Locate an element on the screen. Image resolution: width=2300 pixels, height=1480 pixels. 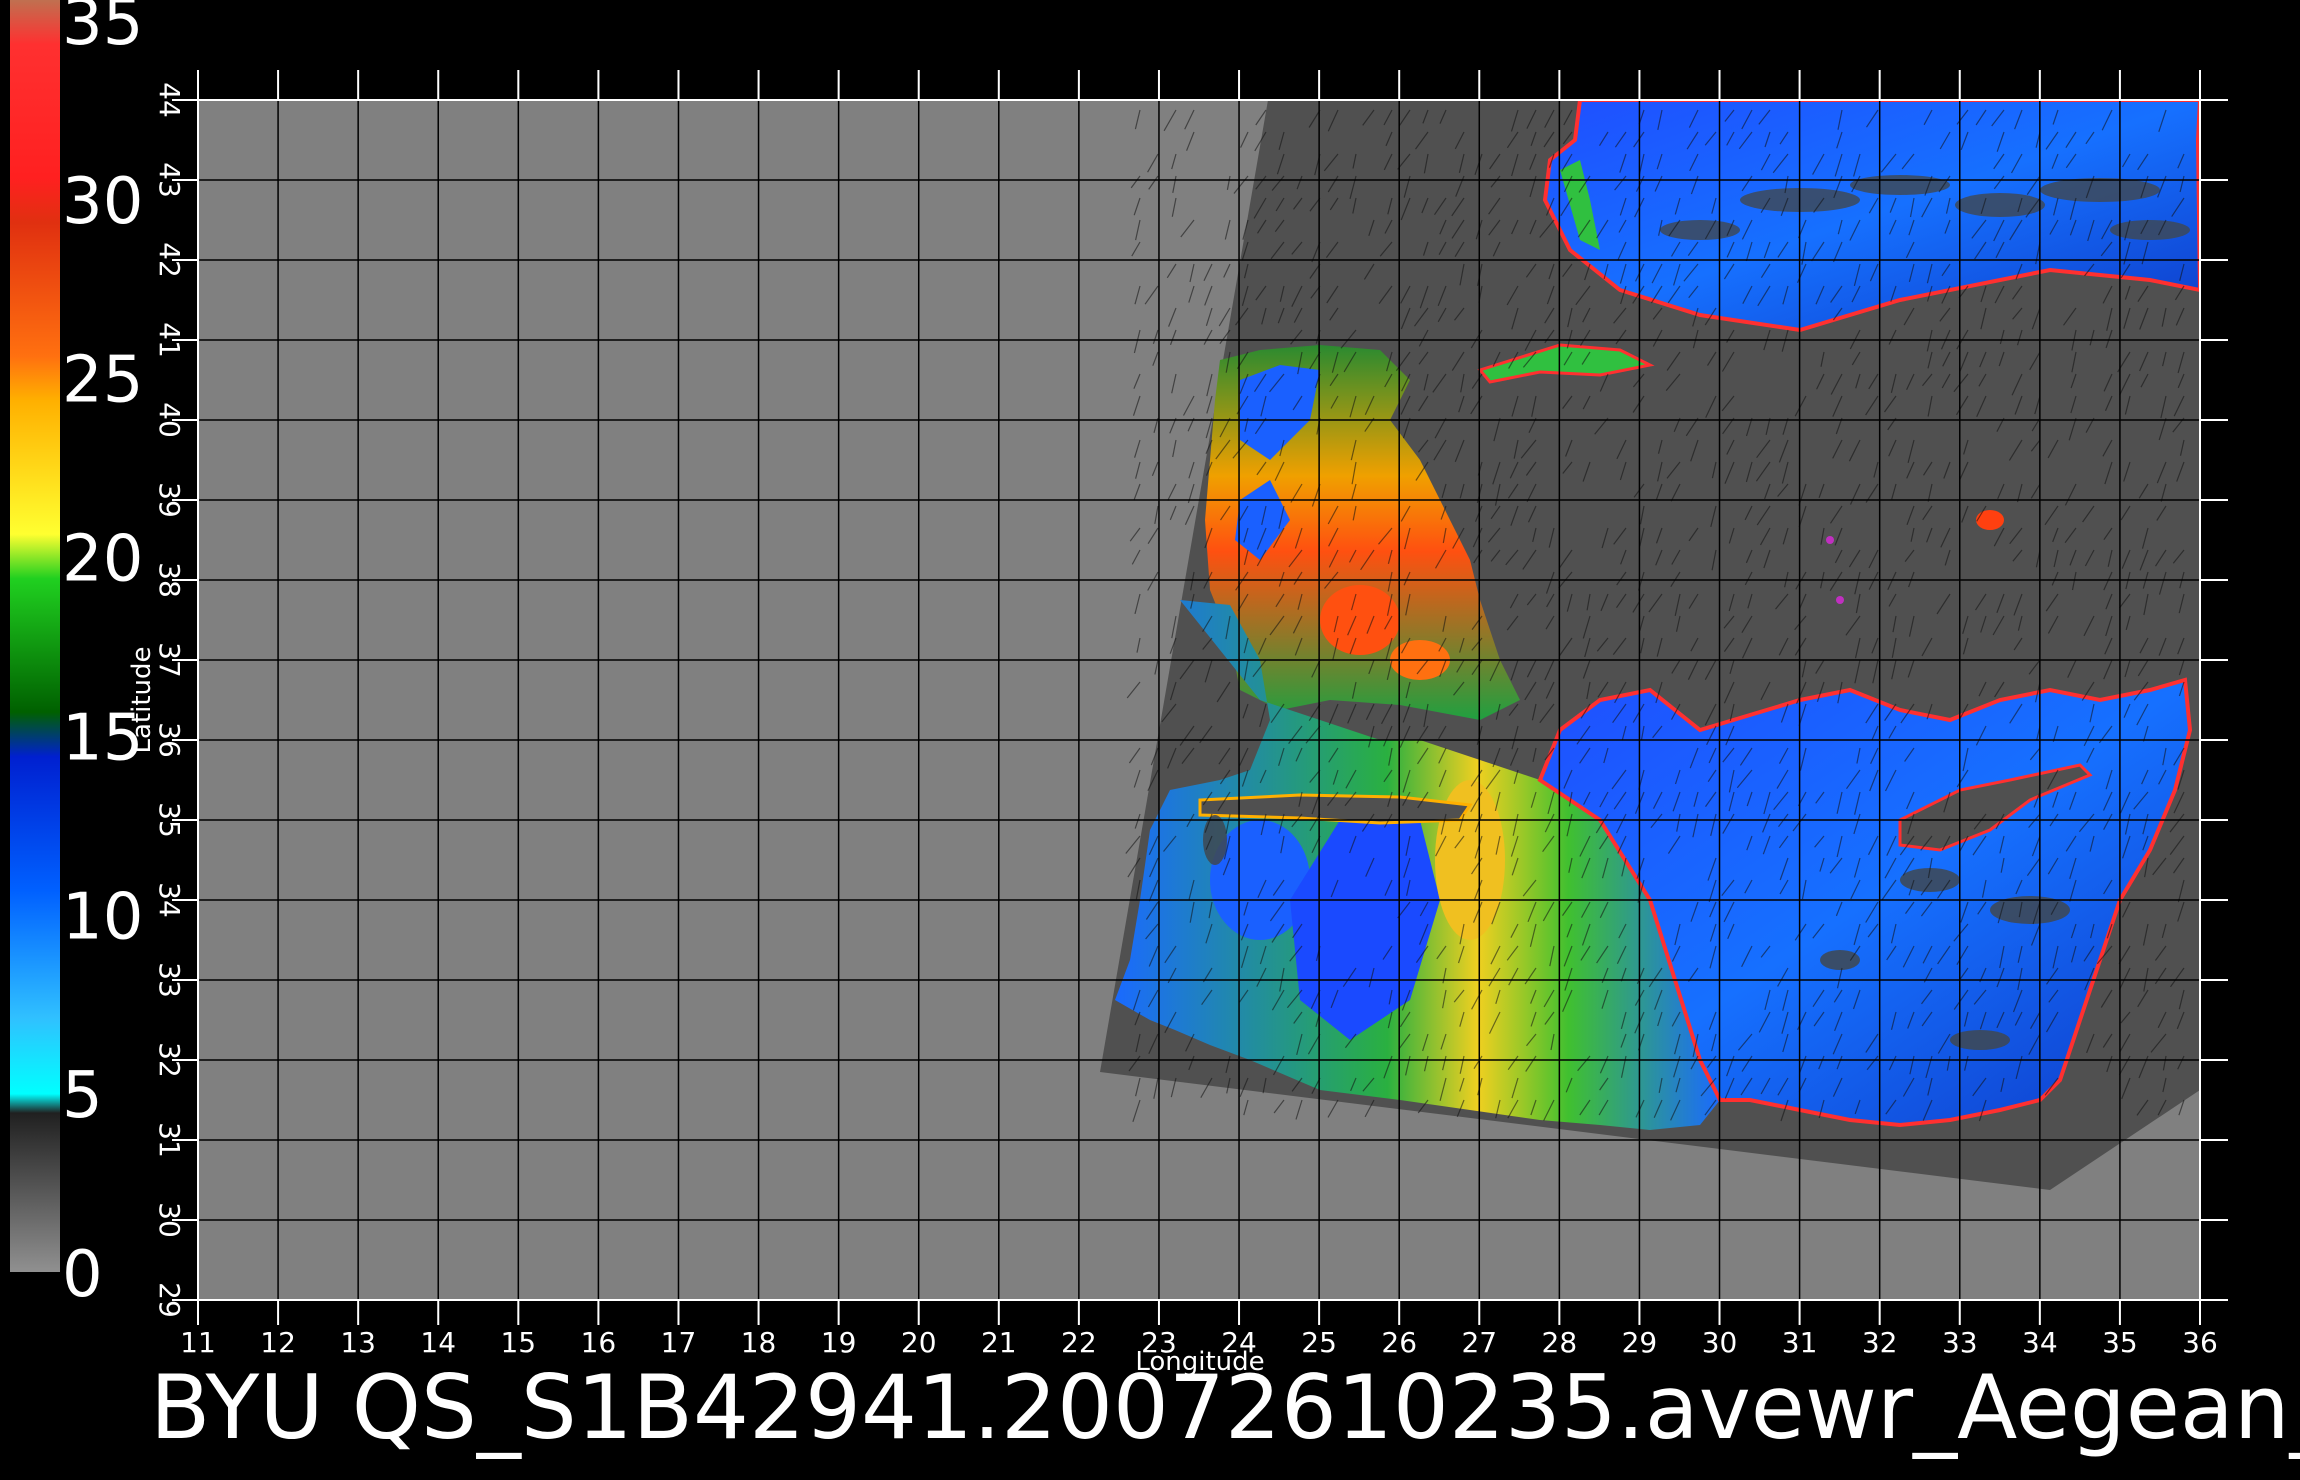
lon-tick-label: 33 is located at coordinates (1960, 1342).